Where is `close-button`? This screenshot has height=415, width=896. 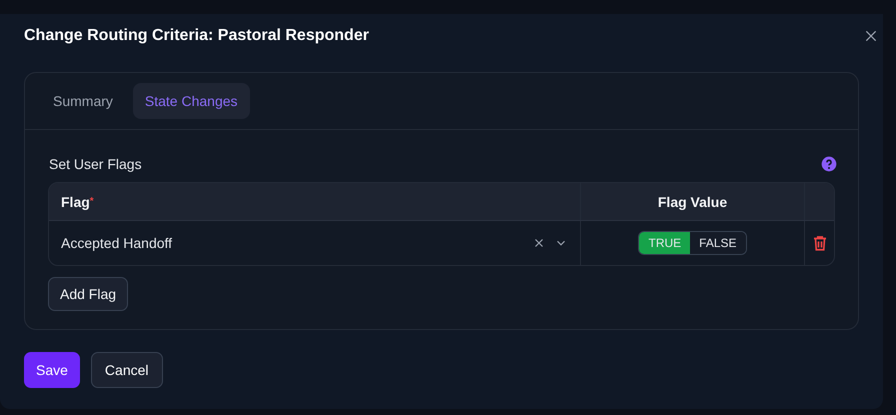 close-button is located at coordinates (871, 36).